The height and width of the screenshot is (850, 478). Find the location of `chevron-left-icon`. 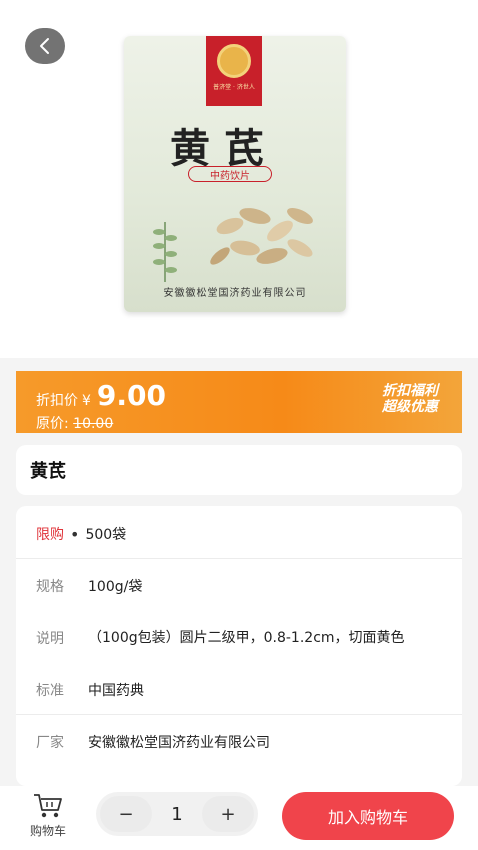

chevron-left-icon is located at coordinates (44, 46).